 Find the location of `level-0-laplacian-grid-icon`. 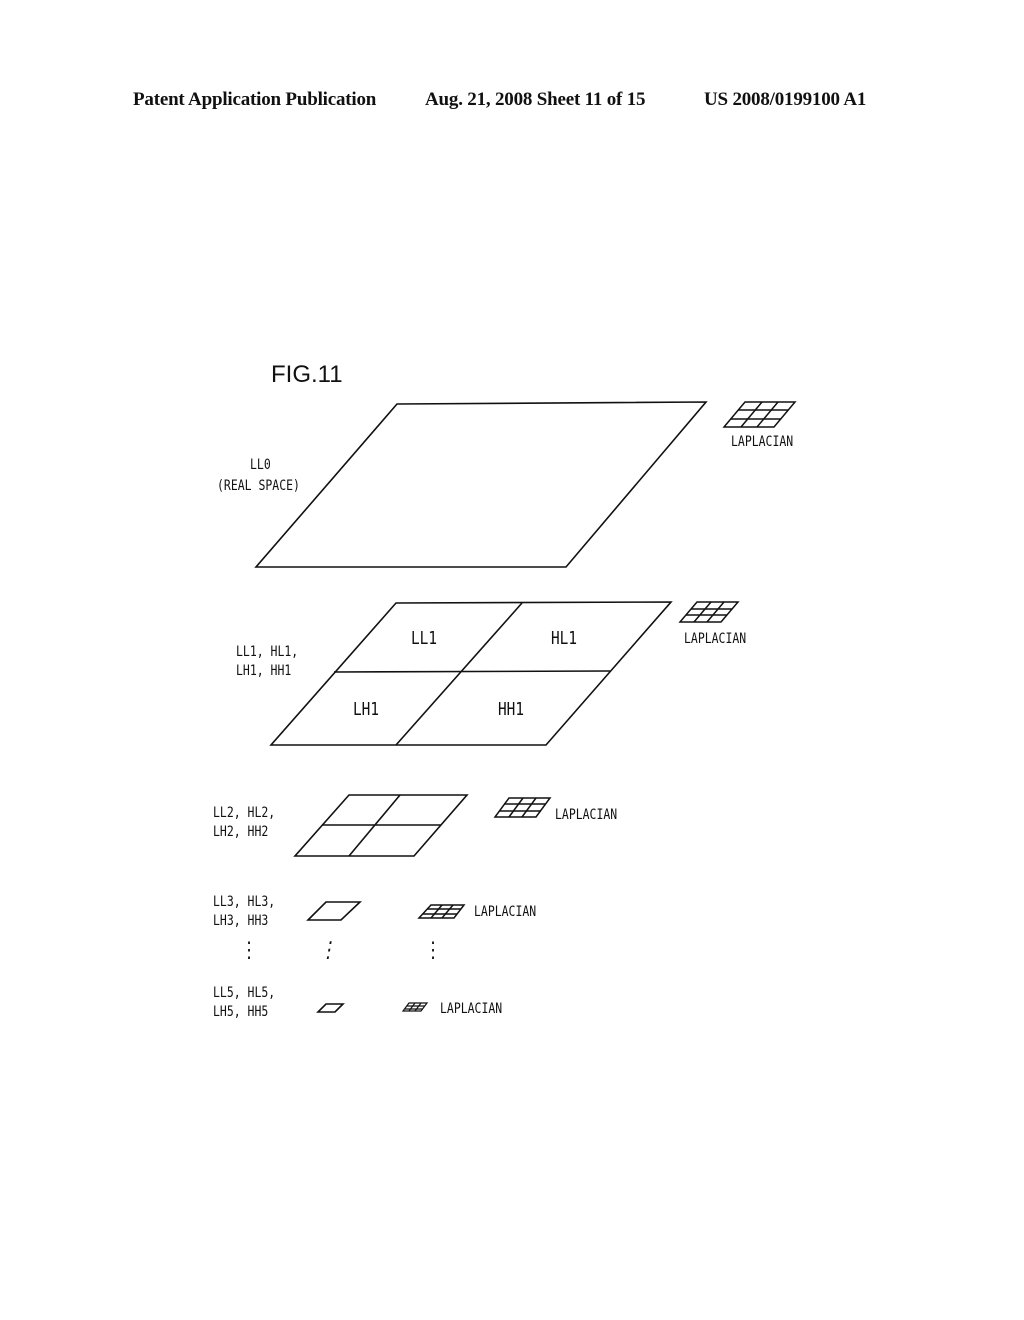

level-0-laplacian-grid-icon is located at coordinates (759, 414).